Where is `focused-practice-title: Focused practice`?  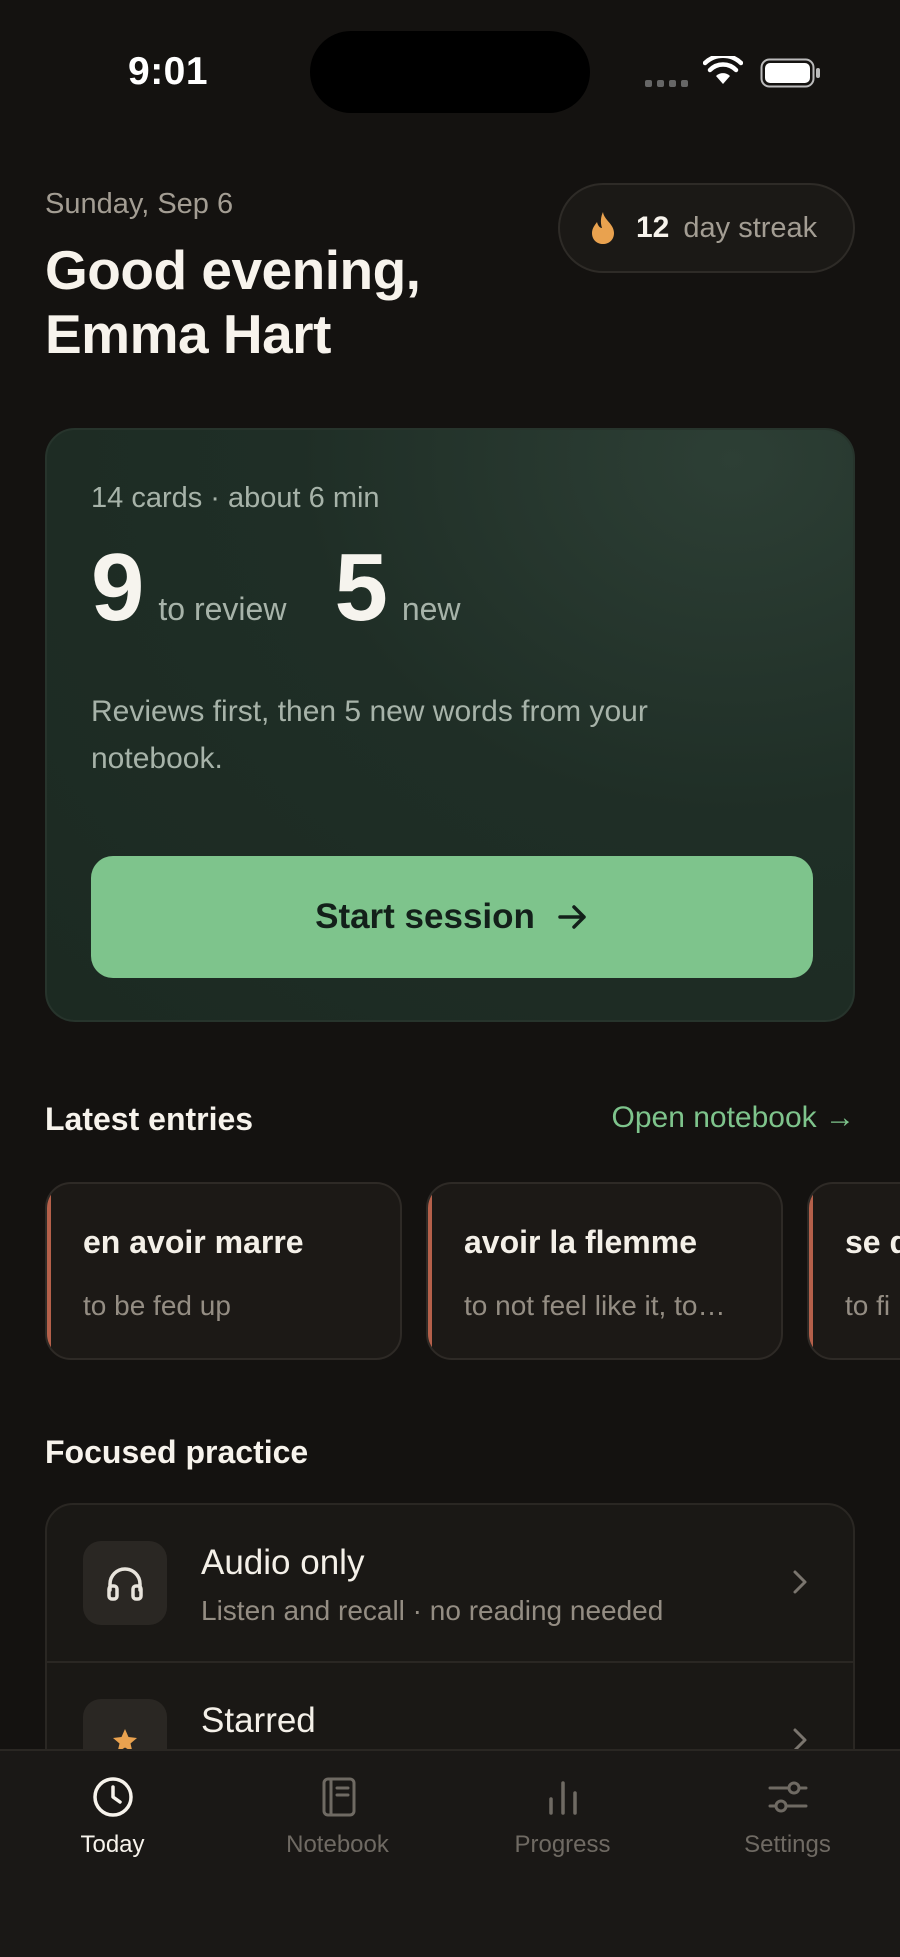
focused-practice-title: Focused practice is located at coordinates (177, 1452).